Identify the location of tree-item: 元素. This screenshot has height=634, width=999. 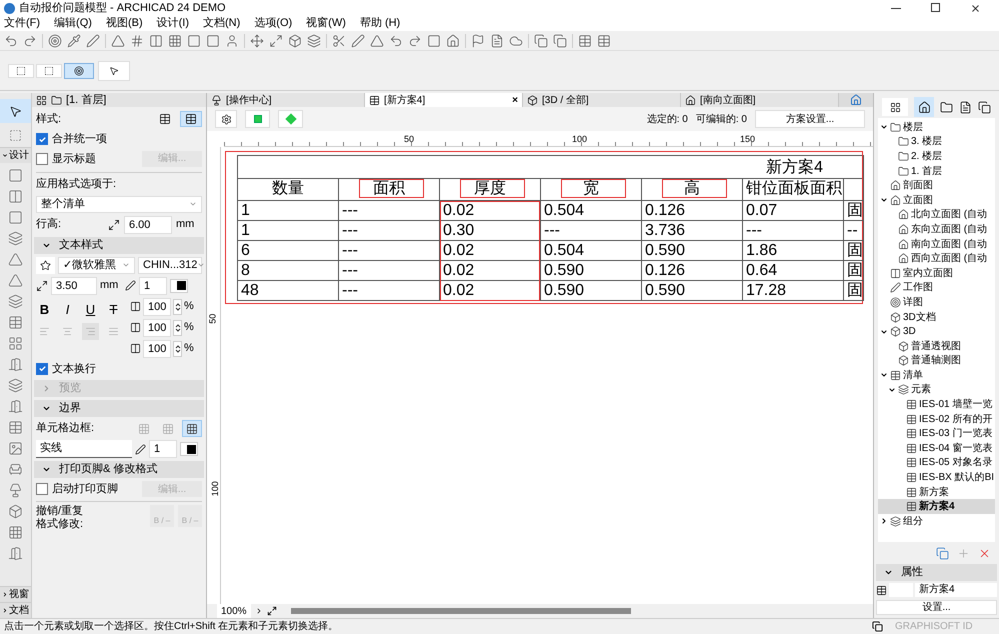
(936, 390).